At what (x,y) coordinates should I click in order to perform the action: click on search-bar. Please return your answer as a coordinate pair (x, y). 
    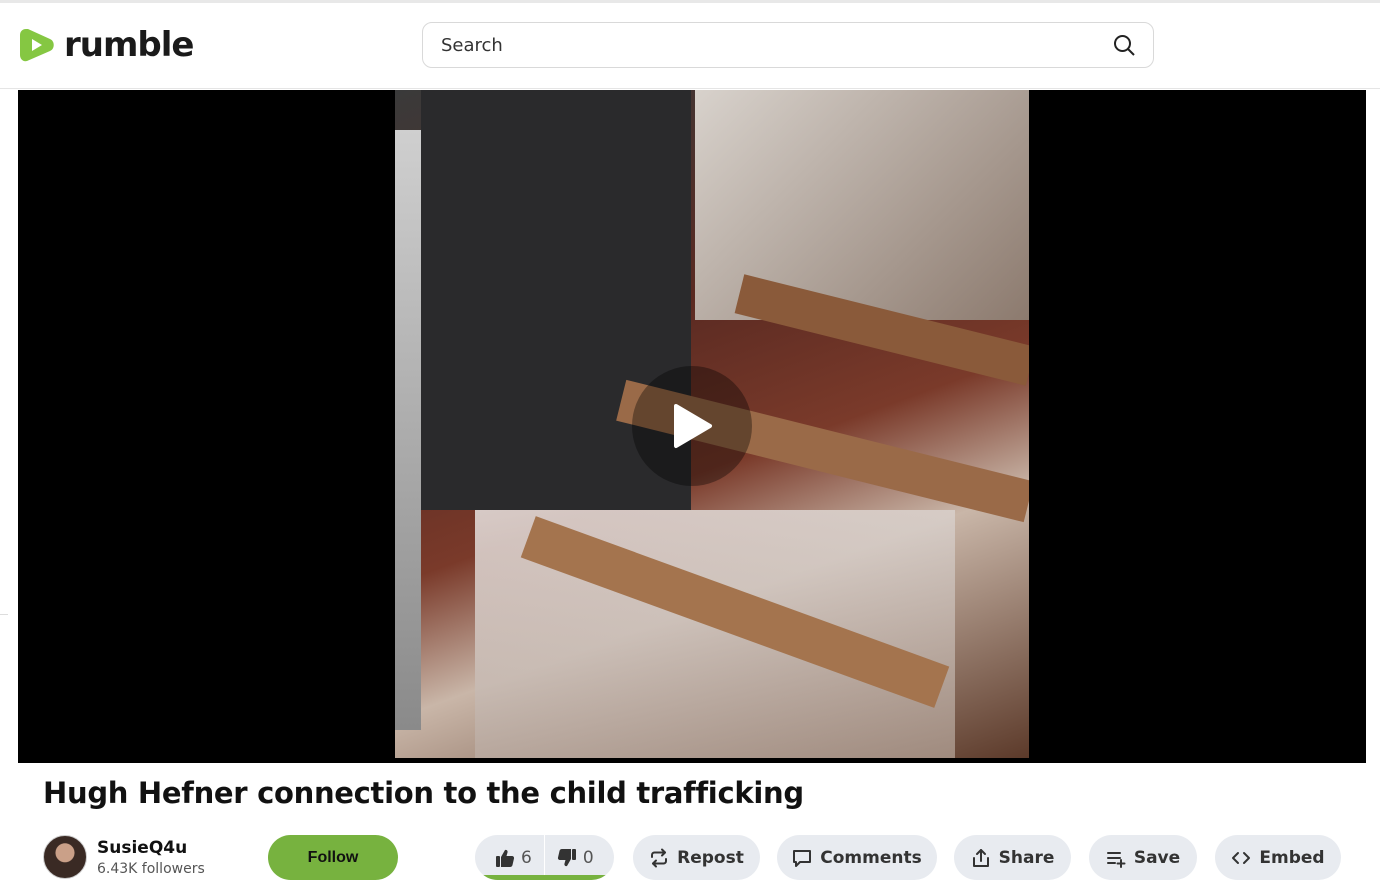
    Looking at the image, I should click on (788, 45).